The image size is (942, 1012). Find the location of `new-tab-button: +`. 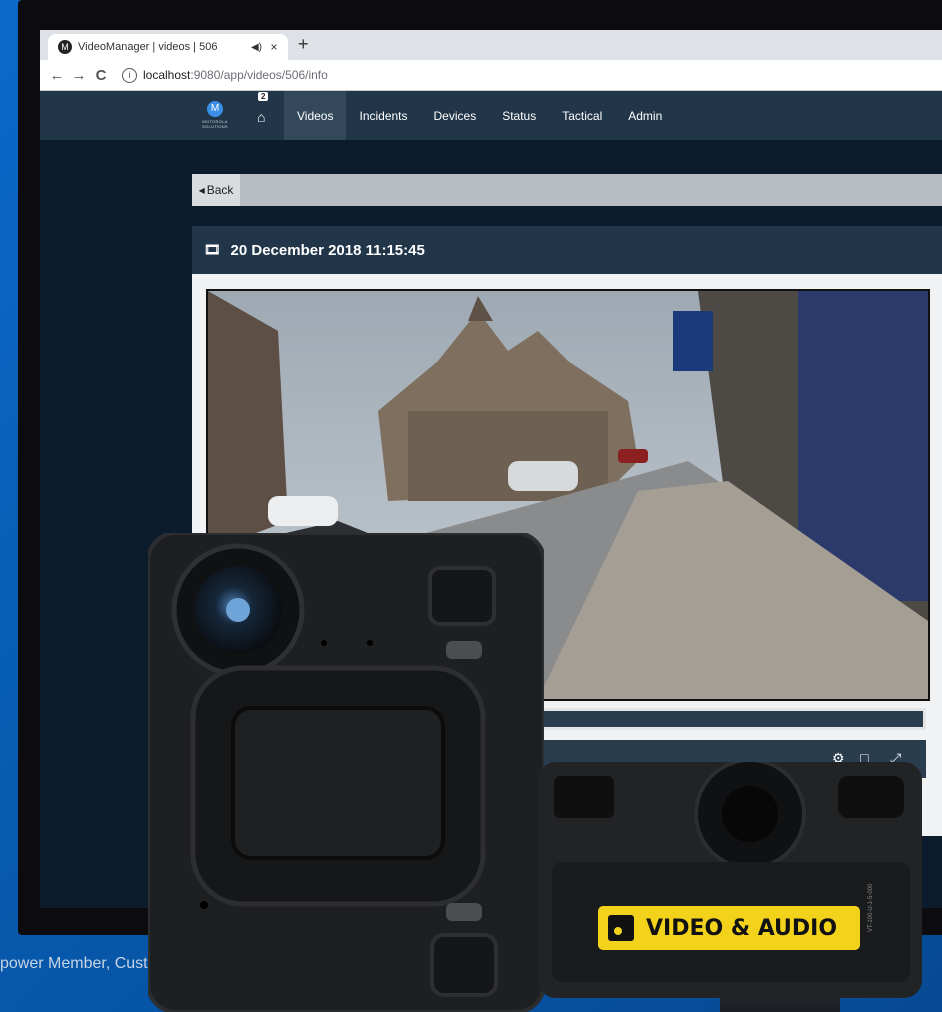

new-tab-button: + is located at coordinates (303, 44).